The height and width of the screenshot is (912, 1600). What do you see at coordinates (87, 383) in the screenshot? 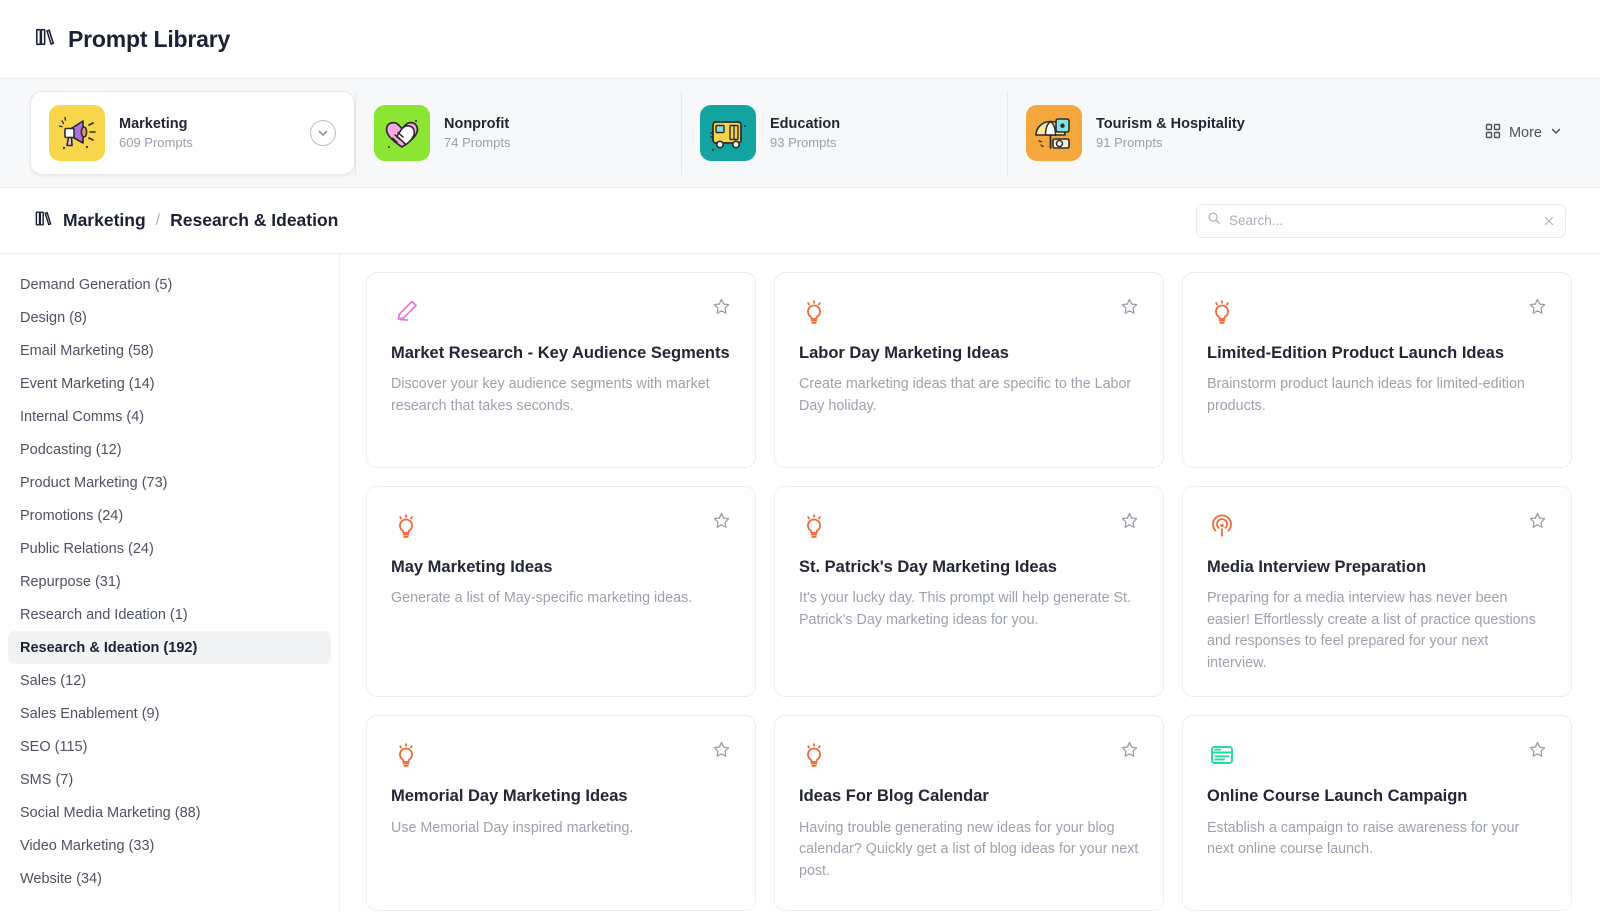
I see `sidebar-item-label: Event Marketing (14)` at bounding box center [87, 383].